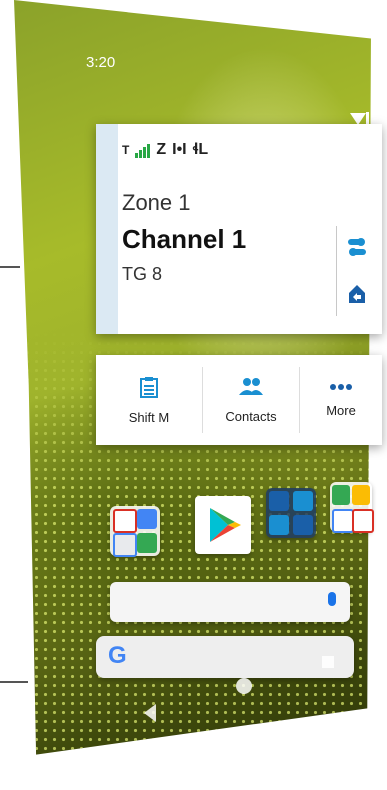  Describe the element at coordinates (149, 387) in the screenshot. I see `clipboard-icon` at that location.